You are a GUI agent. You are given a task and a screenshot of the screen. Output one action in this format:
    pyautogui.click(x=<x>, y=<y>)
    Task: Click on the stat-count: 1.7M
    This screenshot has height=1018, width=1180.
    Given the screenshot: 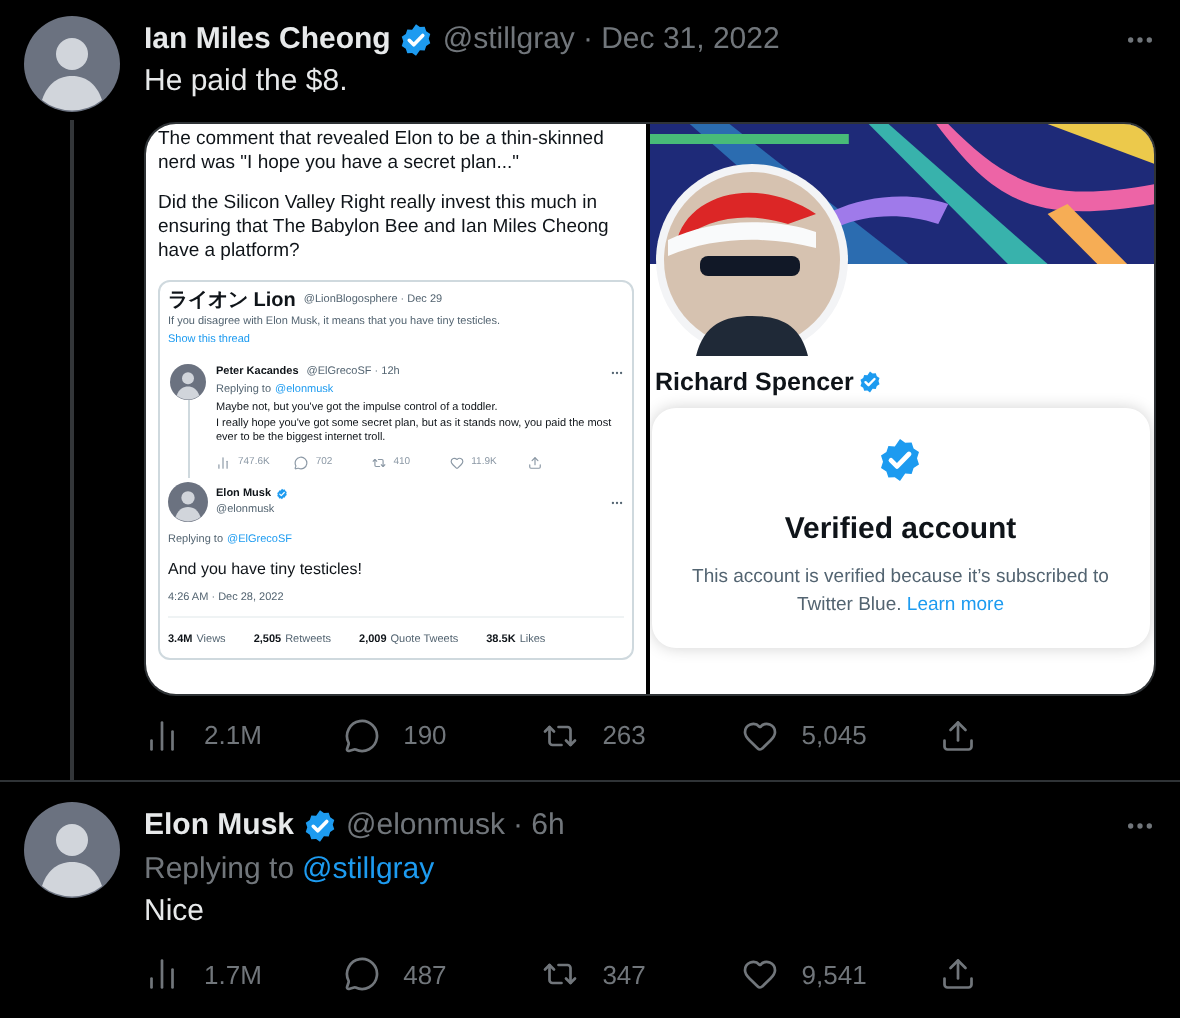 What is the action you would take?
    pyautogui.click(x=233, y=975)
    